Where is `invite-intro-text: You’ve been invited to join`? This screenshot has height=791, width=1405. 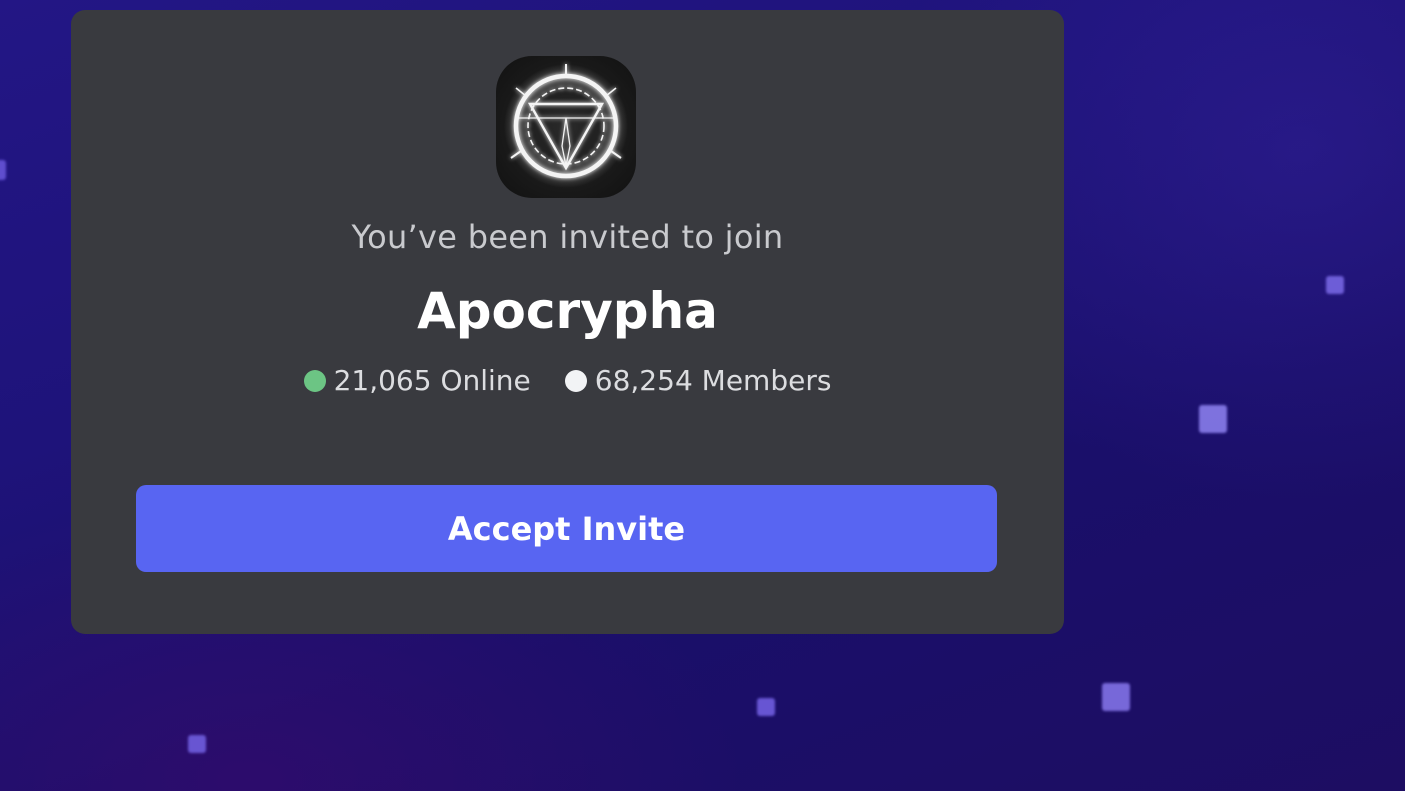 invite-intro-text: You’ve been invited to join is located at coordinates (567, 237).